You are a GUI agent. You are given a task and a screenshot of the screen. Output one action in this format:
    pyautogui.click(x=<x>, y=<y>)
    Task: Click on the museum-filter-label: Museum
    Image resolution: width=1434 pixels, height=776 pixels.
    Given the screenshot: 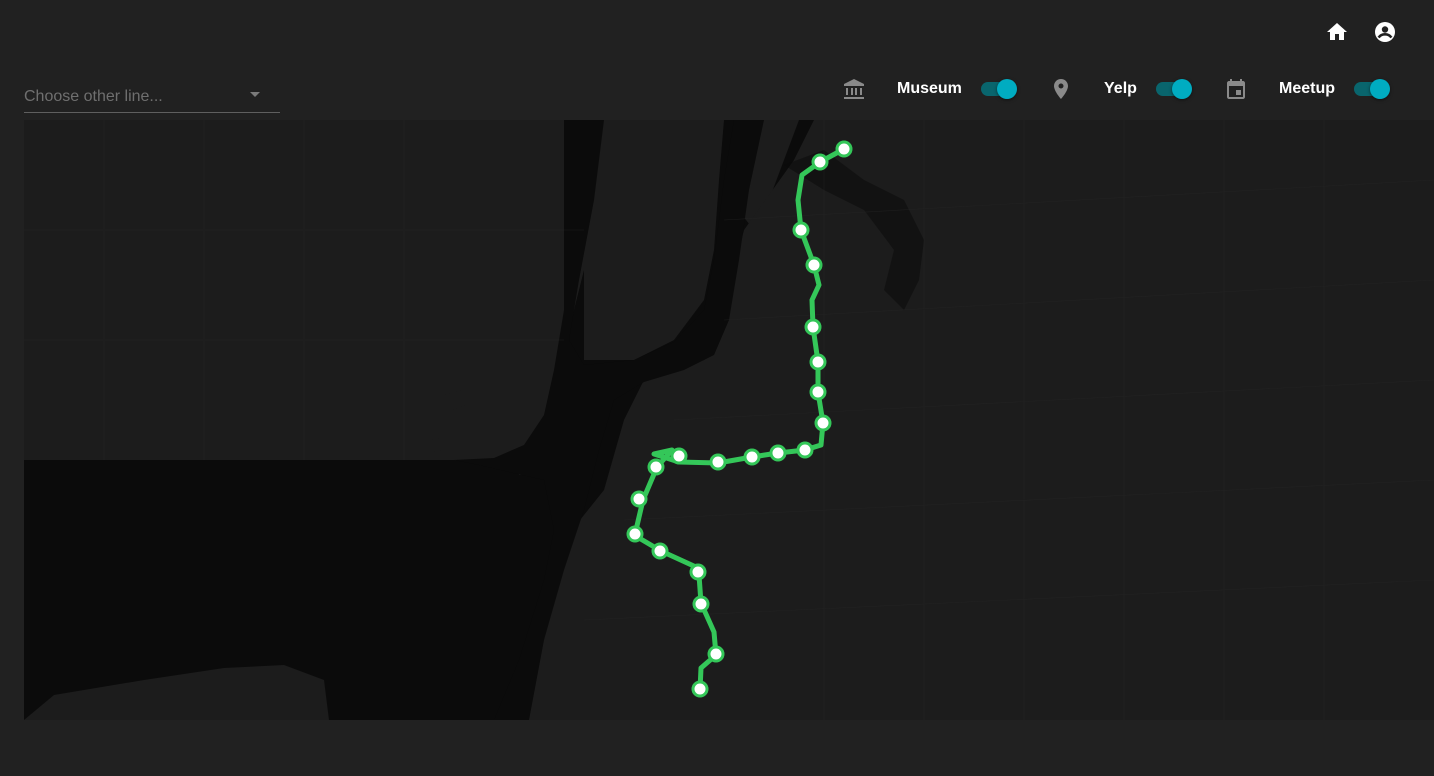 What is the action you would take?
    pyautogui.click(x=929, y=88)
    